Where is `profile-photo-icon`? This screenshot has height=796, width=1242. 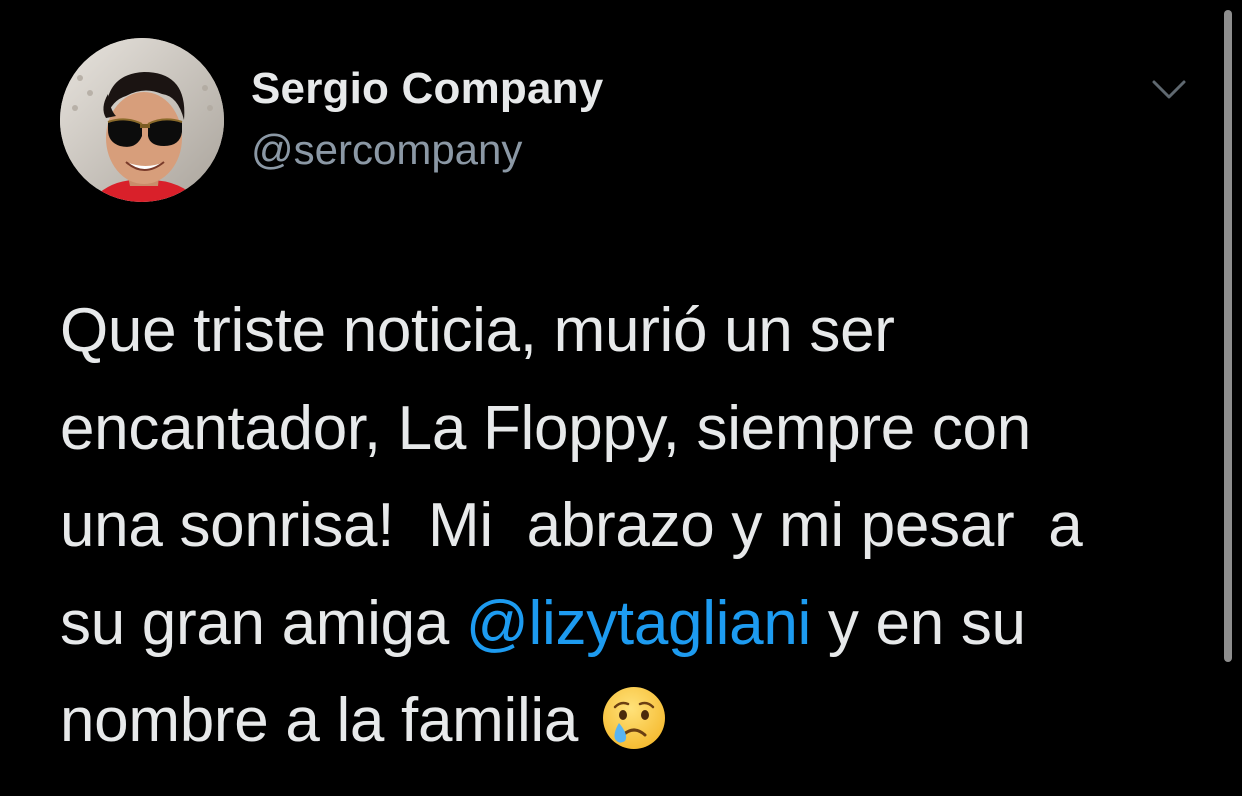 profile-photo-icon is located at coordinates (142, 120).